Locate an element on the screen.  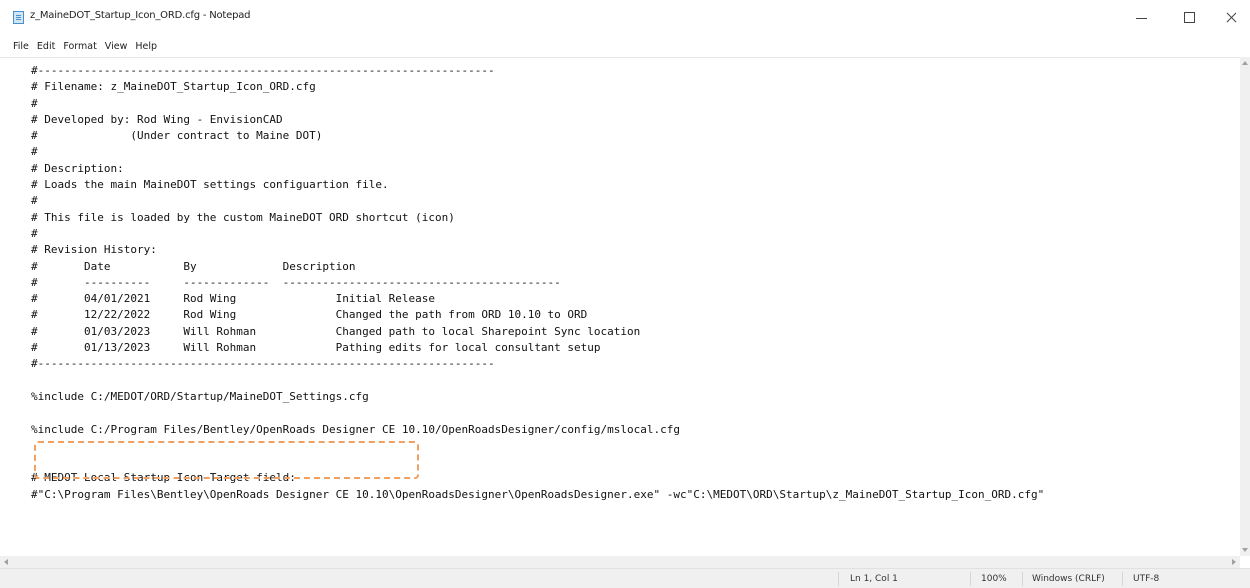
zoom-level: 100% is located at coordinates (994, 579).